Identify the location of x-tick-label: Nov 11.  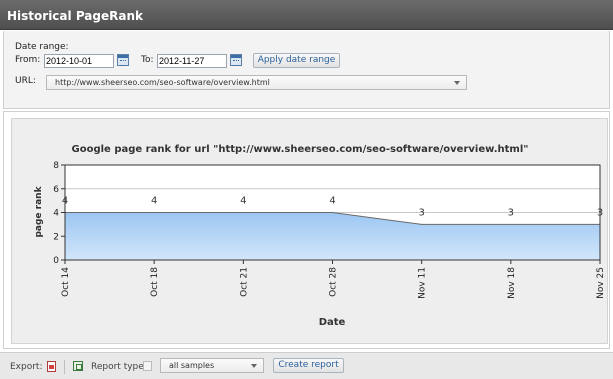
(423, 283).